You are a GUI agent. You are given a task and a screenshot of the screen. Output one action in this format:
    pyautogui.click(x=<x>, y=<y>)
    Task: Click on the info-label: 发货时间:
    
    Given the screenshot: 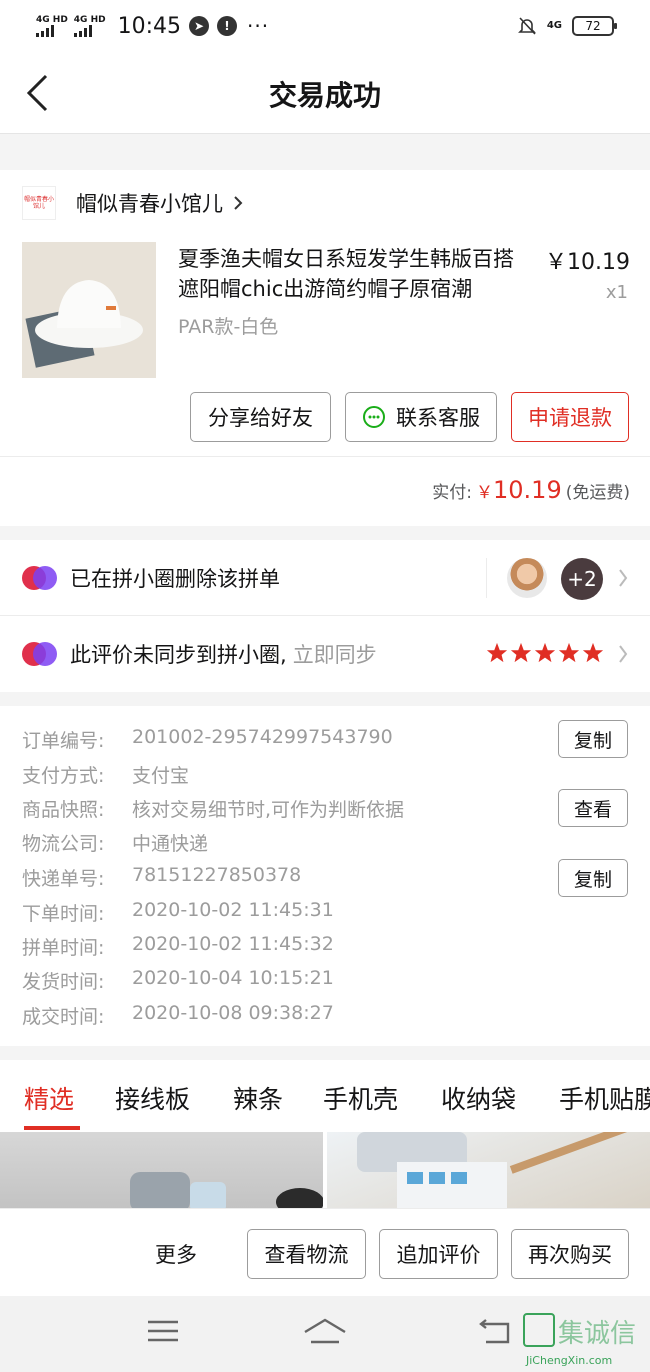 What is the action you would take?
    pyautogui.click(x=63, y=982)
    